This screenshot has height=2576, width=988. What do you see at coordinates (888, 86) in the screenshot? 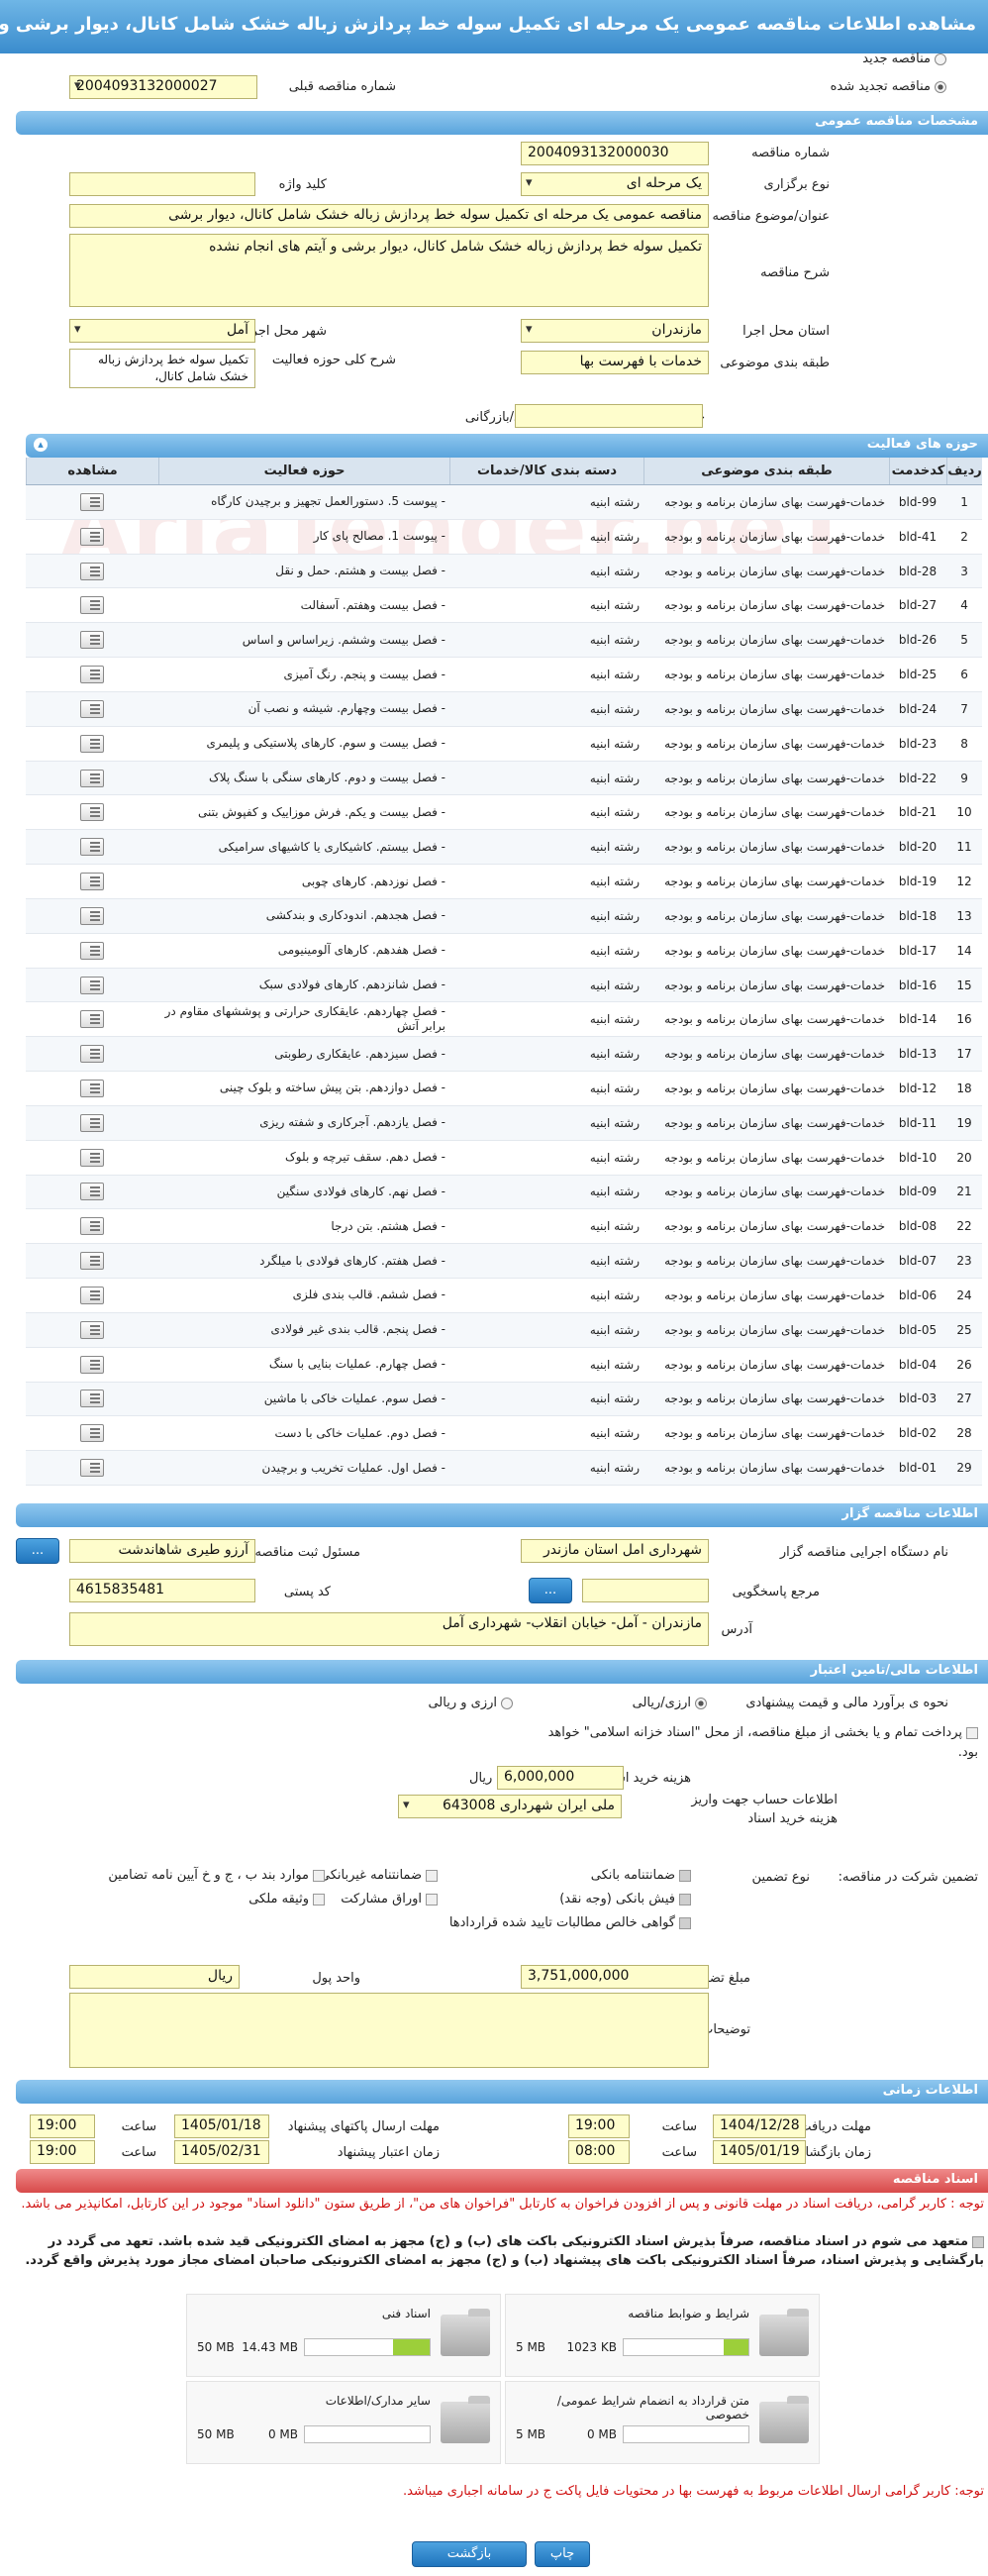
I see `radio-renewed-tender: مناقصه تجدید شده` at bounding box center [888, 86].